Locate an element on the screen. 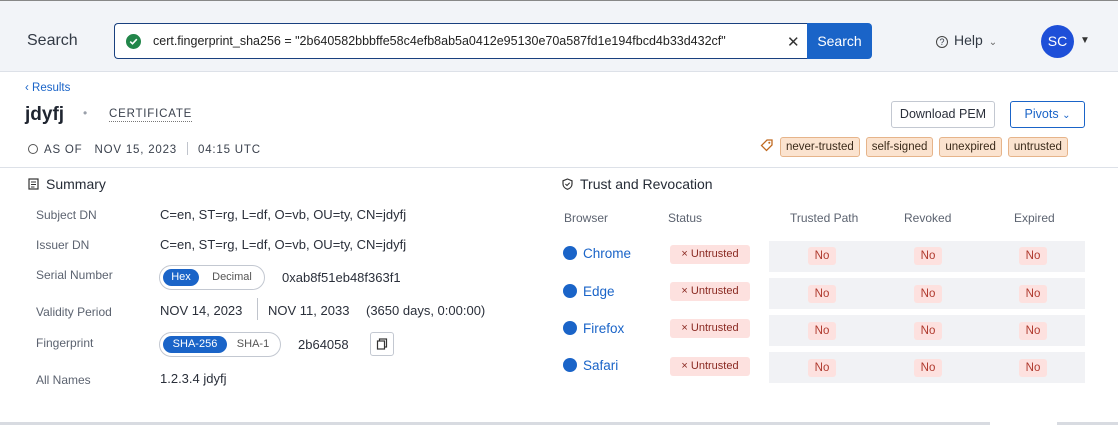  avatar-chevron-down-icon: ▼ is located at coordinates (1085, 40).